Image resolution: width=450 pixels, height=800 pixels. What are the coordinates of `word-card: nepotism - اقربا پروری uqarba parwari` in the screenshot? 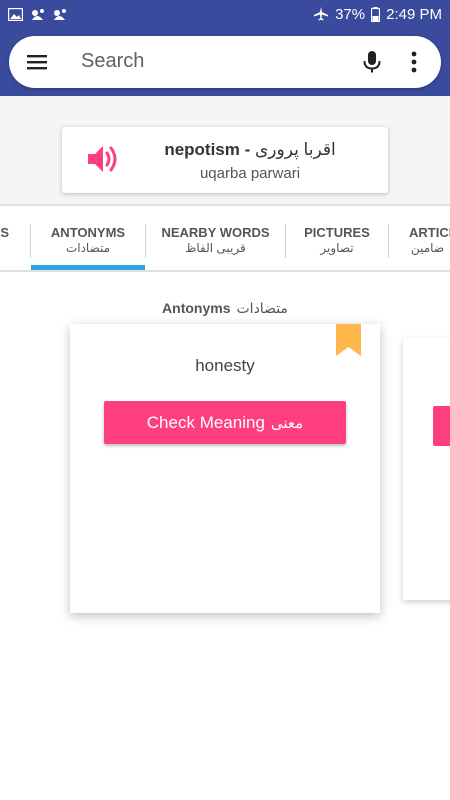 It's located at (225, 160).